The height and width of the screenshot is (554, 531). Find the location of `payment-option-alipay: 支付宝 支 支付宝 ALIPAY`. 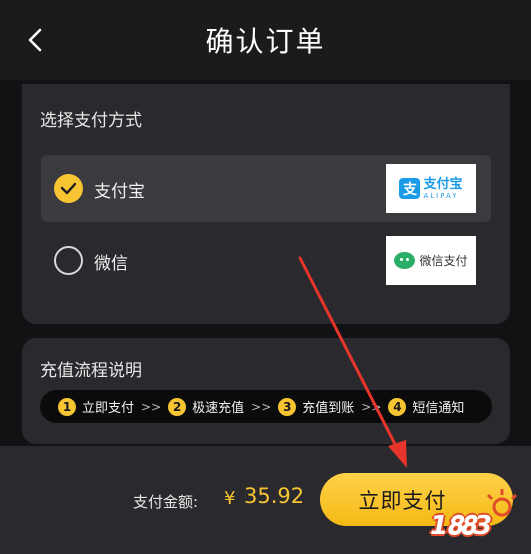

payment-option-alipay: 支付宝 支 支付宝 ALIPAY is located at coordinates (266, 188).